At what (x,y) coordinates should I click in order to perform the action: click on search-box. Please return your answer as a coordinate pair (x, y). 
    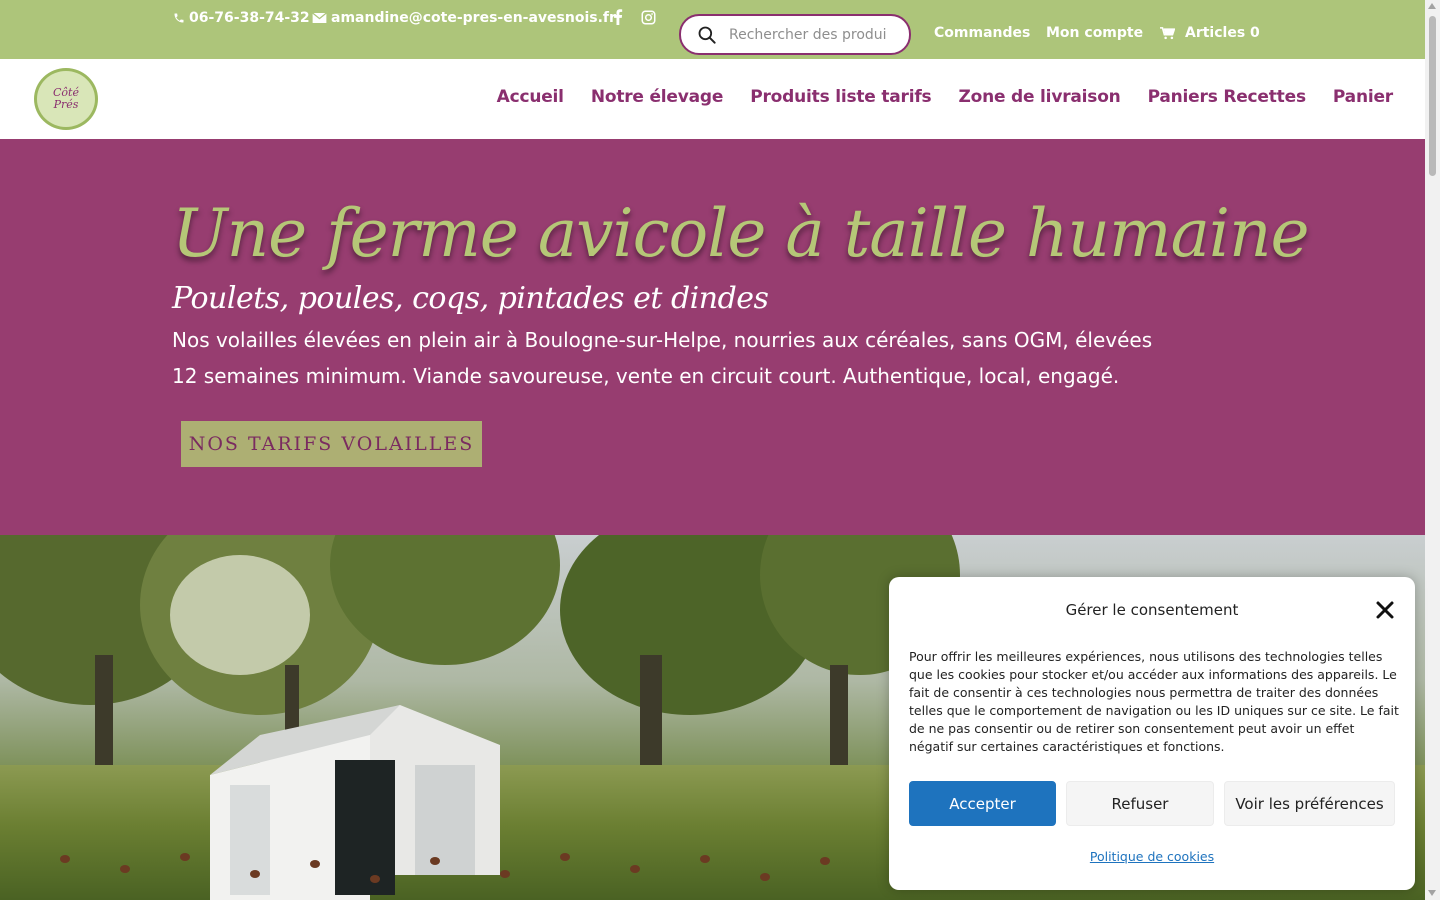
    Looking at the image, I should click on (795, 34).